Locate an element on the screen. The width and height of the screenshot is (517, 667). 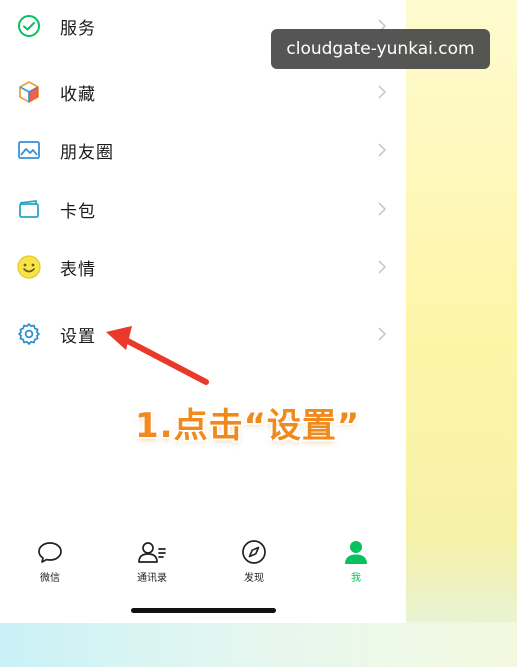
tab-discover: 发现 is located at coordinates (254, 562).